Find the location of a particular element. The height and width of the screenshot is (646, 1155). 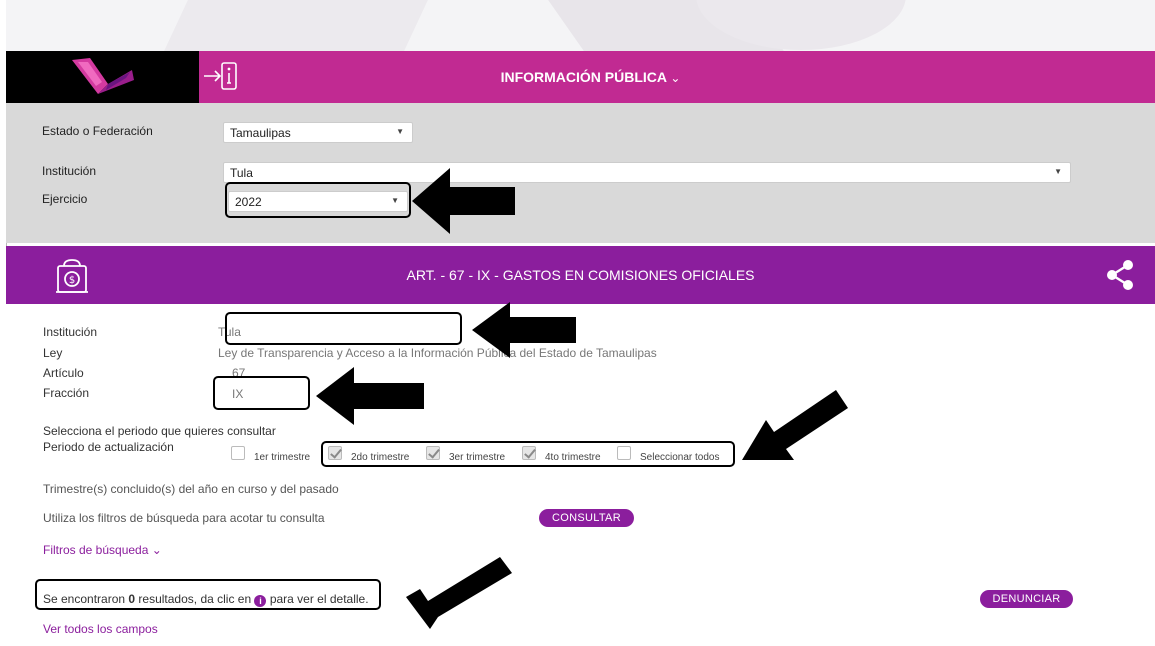

informacion-publica-menu: INFORMACIÓN PÚBLICA ⌄ is located at coordinates (580, 77).